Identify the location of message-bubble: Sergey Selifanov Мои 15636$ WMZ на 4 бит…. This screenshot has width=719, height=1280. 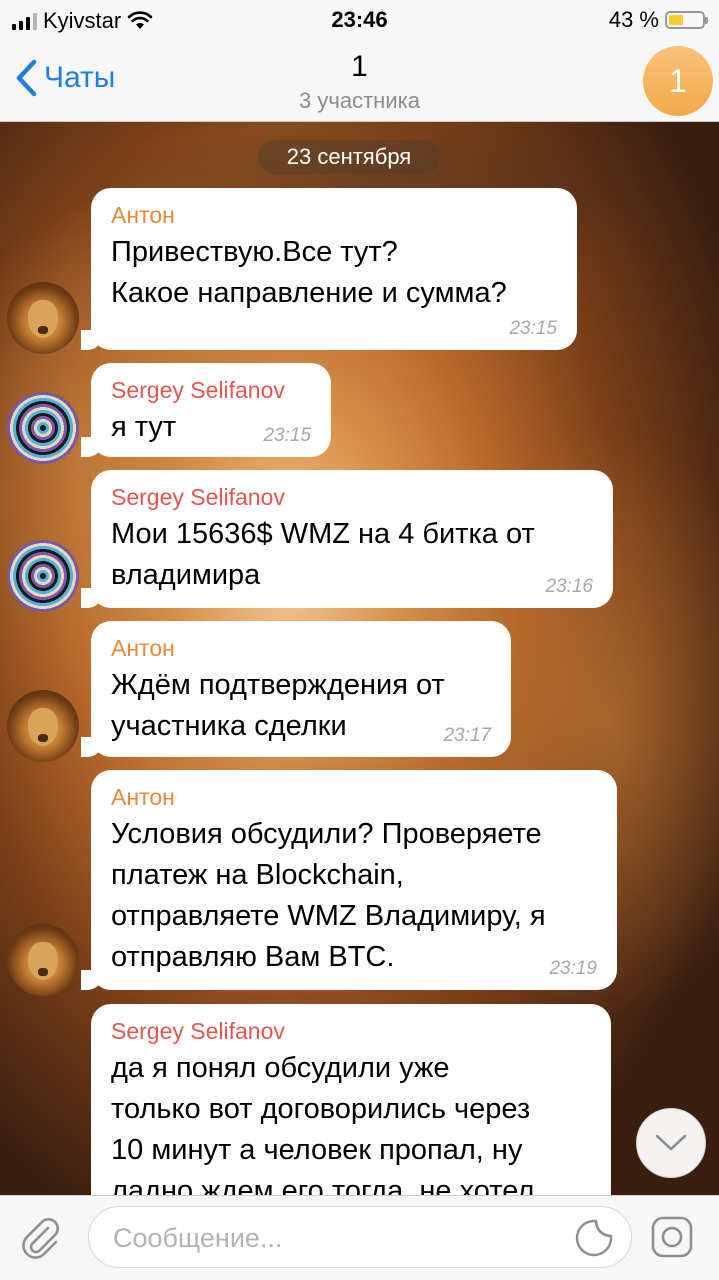
(347, 539).